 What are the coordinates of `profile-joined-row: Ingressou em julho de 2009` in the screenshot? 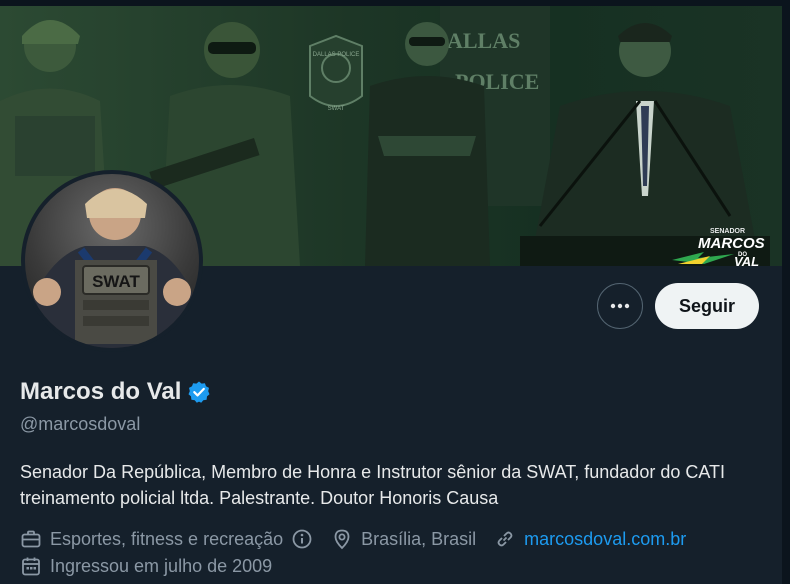 It's located at (146, 566).